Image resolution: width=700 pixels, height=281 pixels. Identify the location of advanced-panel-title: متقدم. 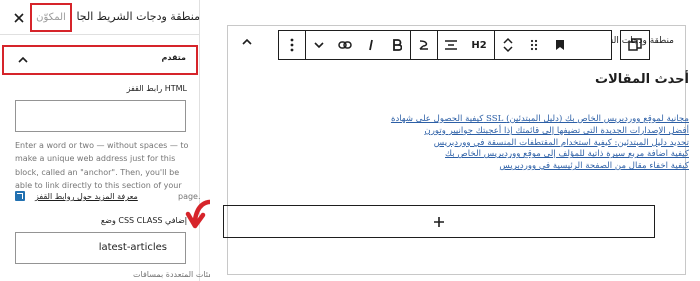
(173, 57).